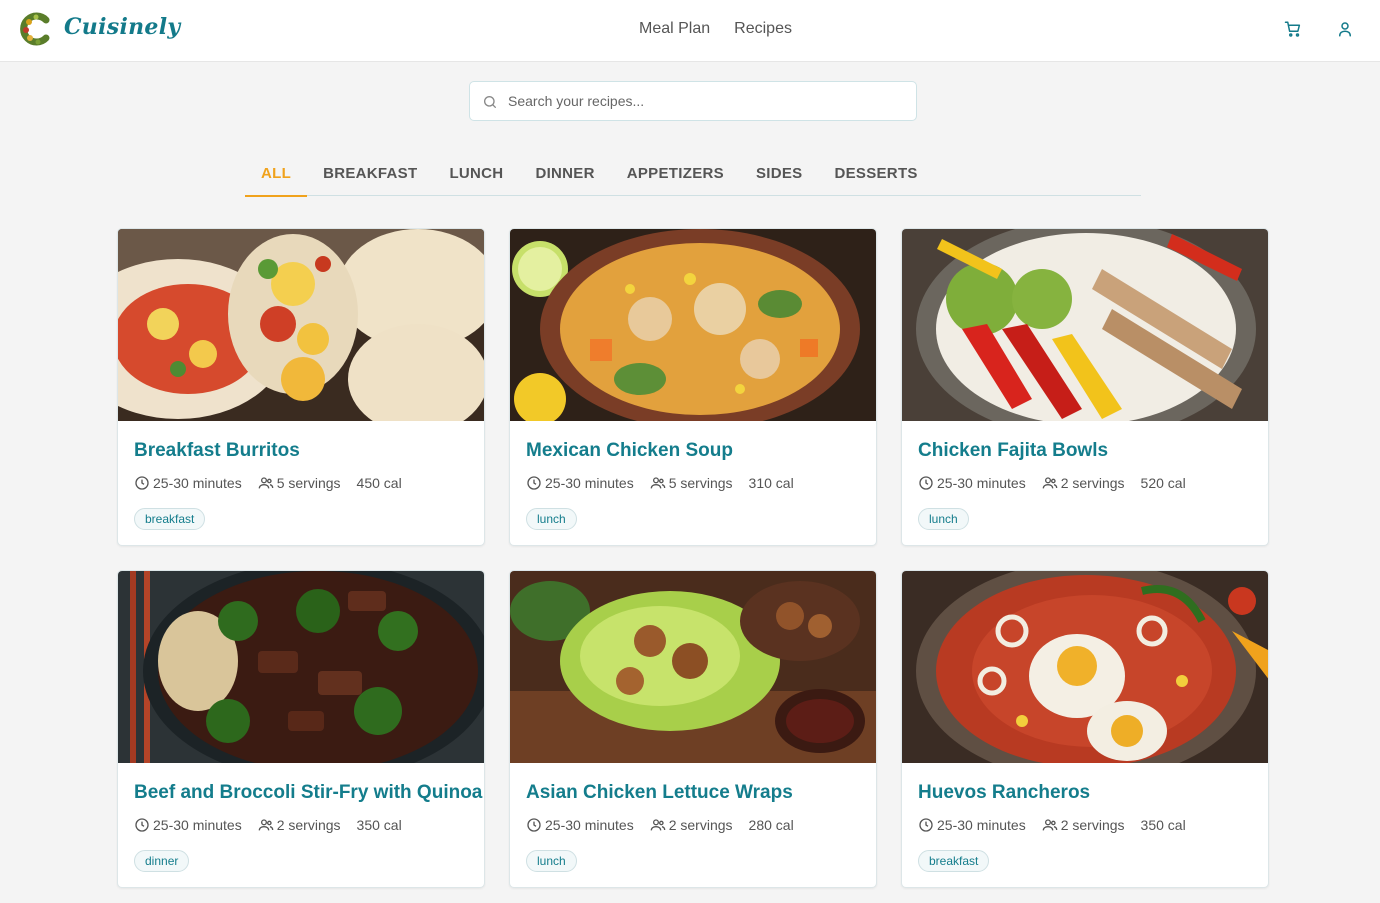 The height and width of the screenshot is (903, 1380). I want to click on recipe-meta: 25-30 minutes 2 servings 520 cal, so click(1052, 483).